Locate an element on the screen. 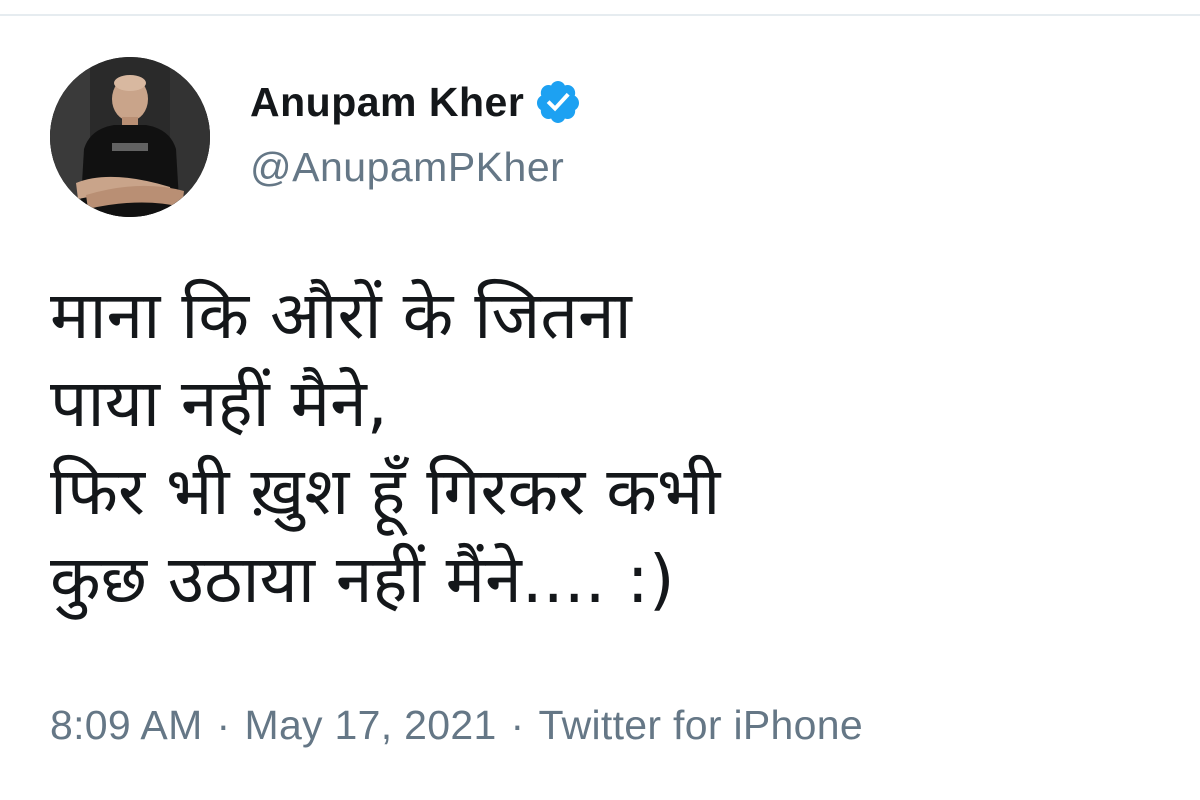  author-handle: @AnupamPKher is located at coordinates (416, 167).